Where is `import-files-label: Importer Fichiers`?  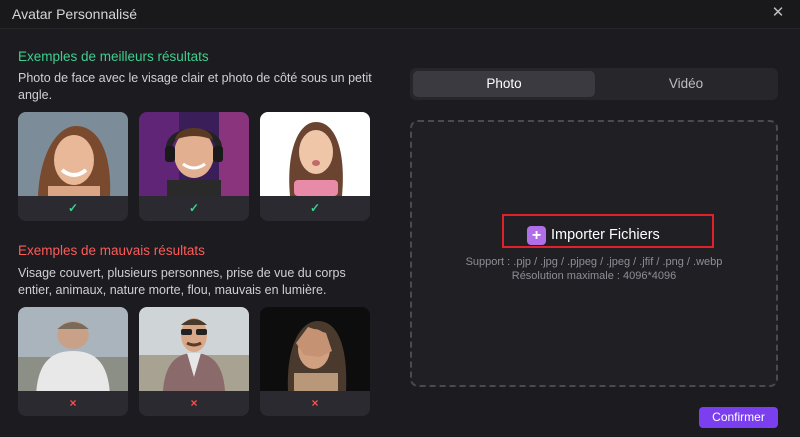
import-files-label: Importer Fichiers is located at coordinates (605, 235).